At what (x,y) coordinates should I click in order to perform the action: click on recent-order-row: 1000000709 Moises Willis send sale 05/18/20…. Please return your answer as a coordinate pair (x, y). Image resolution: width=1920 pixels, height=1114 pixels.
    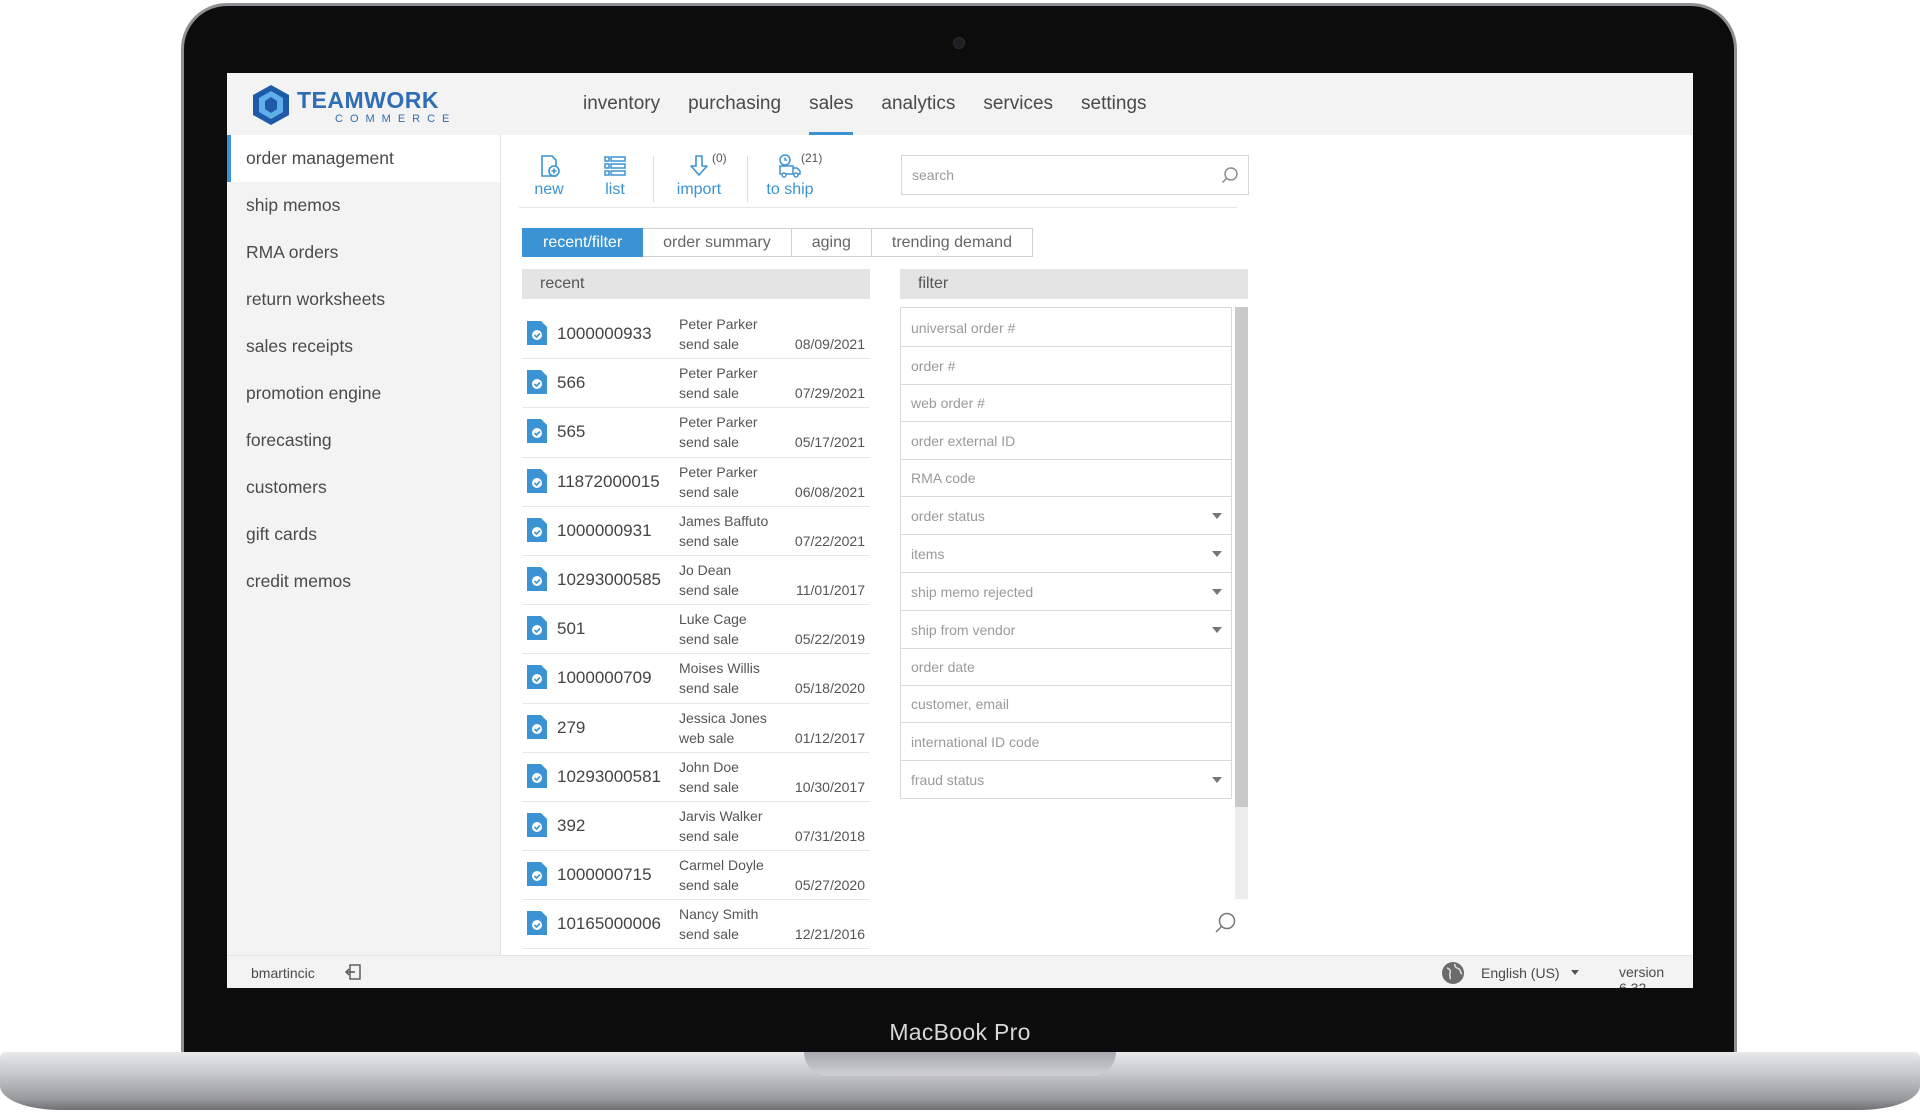
    Looking at the image, I should click on (696, 679).